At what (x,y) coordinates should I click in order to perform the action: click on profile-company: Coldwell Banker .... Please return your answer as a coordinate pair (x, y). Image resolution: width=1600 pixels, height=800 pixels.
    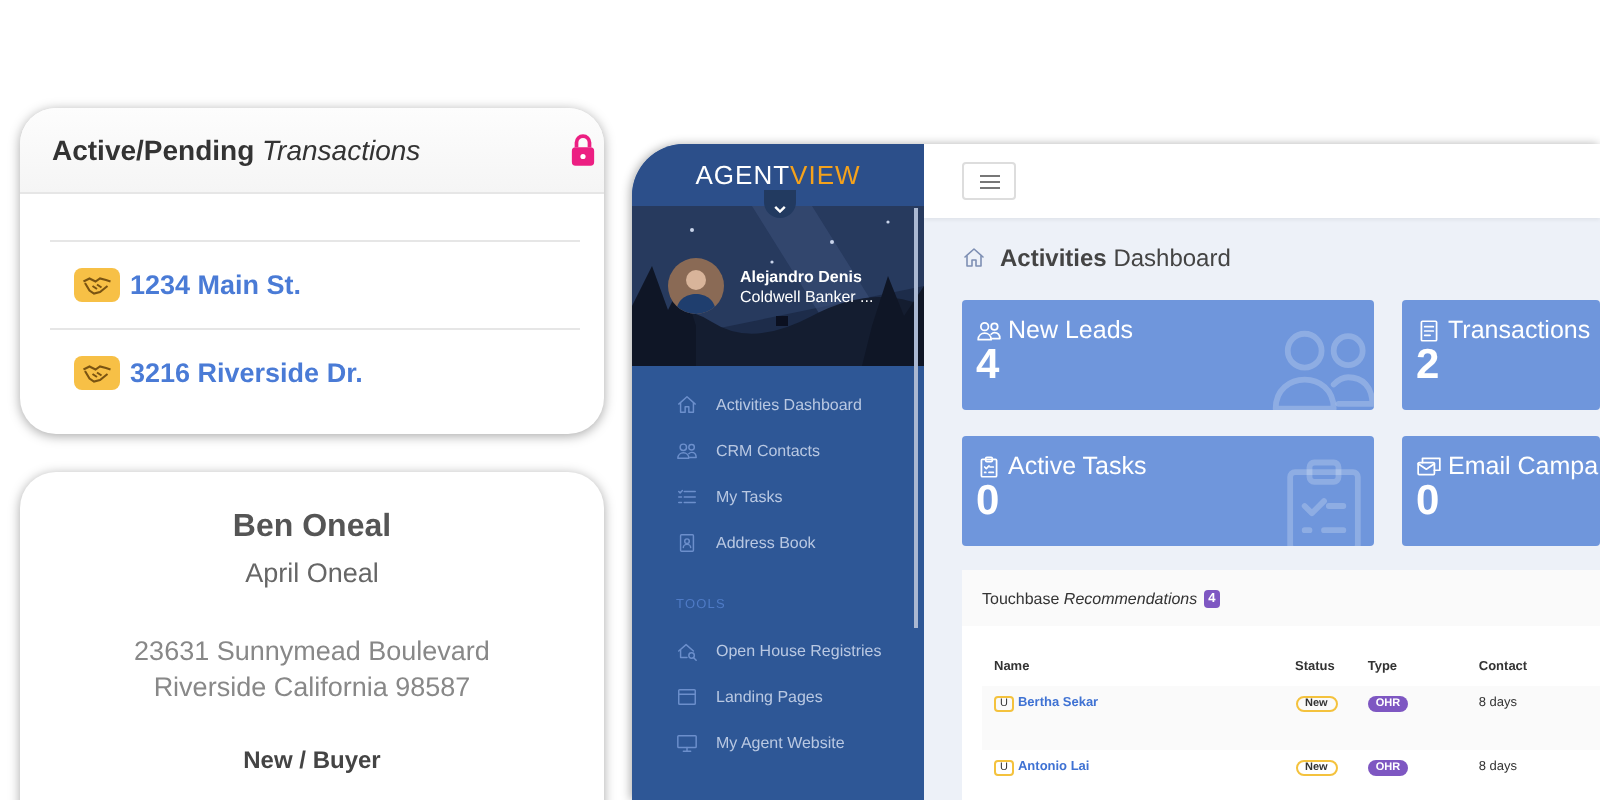
    Looking at the image, I should click on (807, 296).